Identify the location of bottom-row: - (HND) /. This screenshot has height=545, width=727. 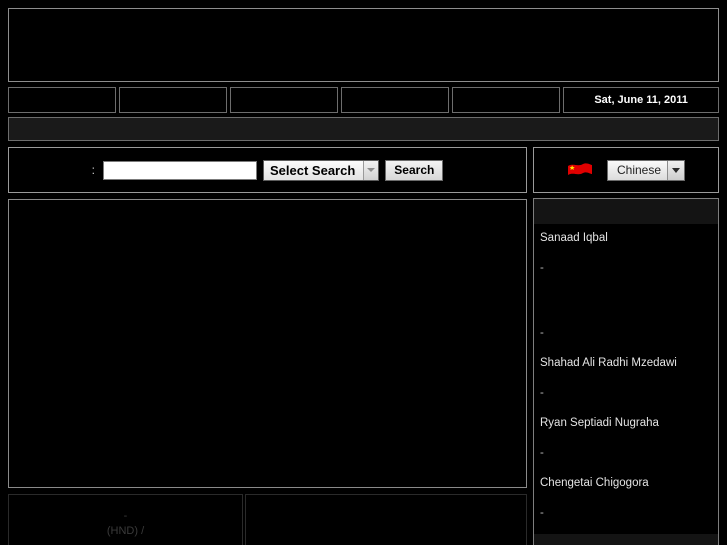
(267, 519).